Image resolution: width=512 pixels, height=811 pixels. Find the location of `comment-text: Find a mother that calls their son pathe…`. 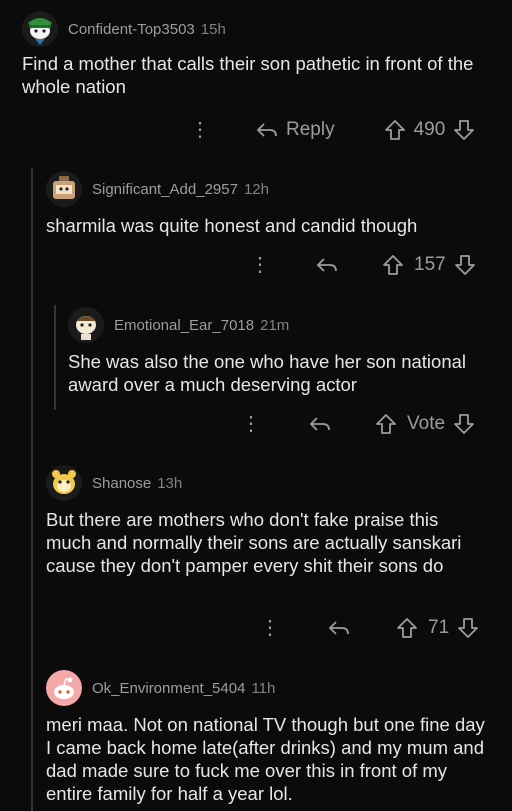

comment-text: Find a mother that calls their son pathe… is located at coordinates (250, 75).